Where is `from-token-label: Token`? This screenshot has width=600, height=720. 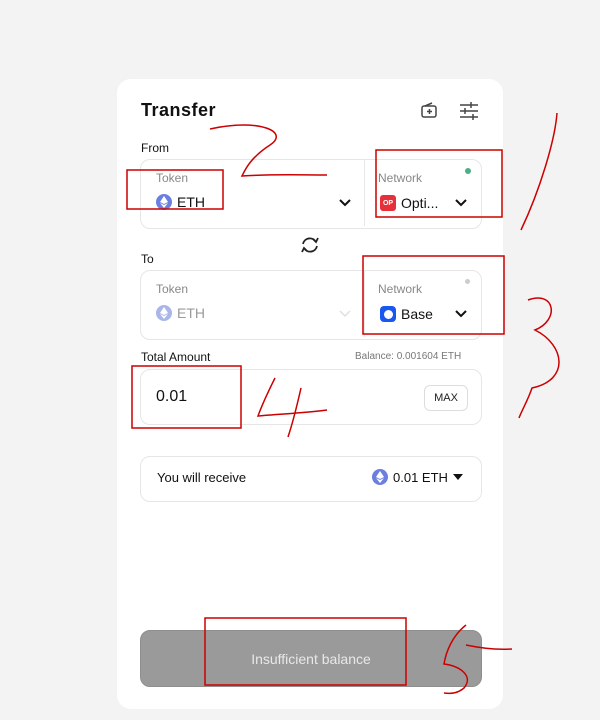 from-token-label: Token is located at coordinates (172, 178).